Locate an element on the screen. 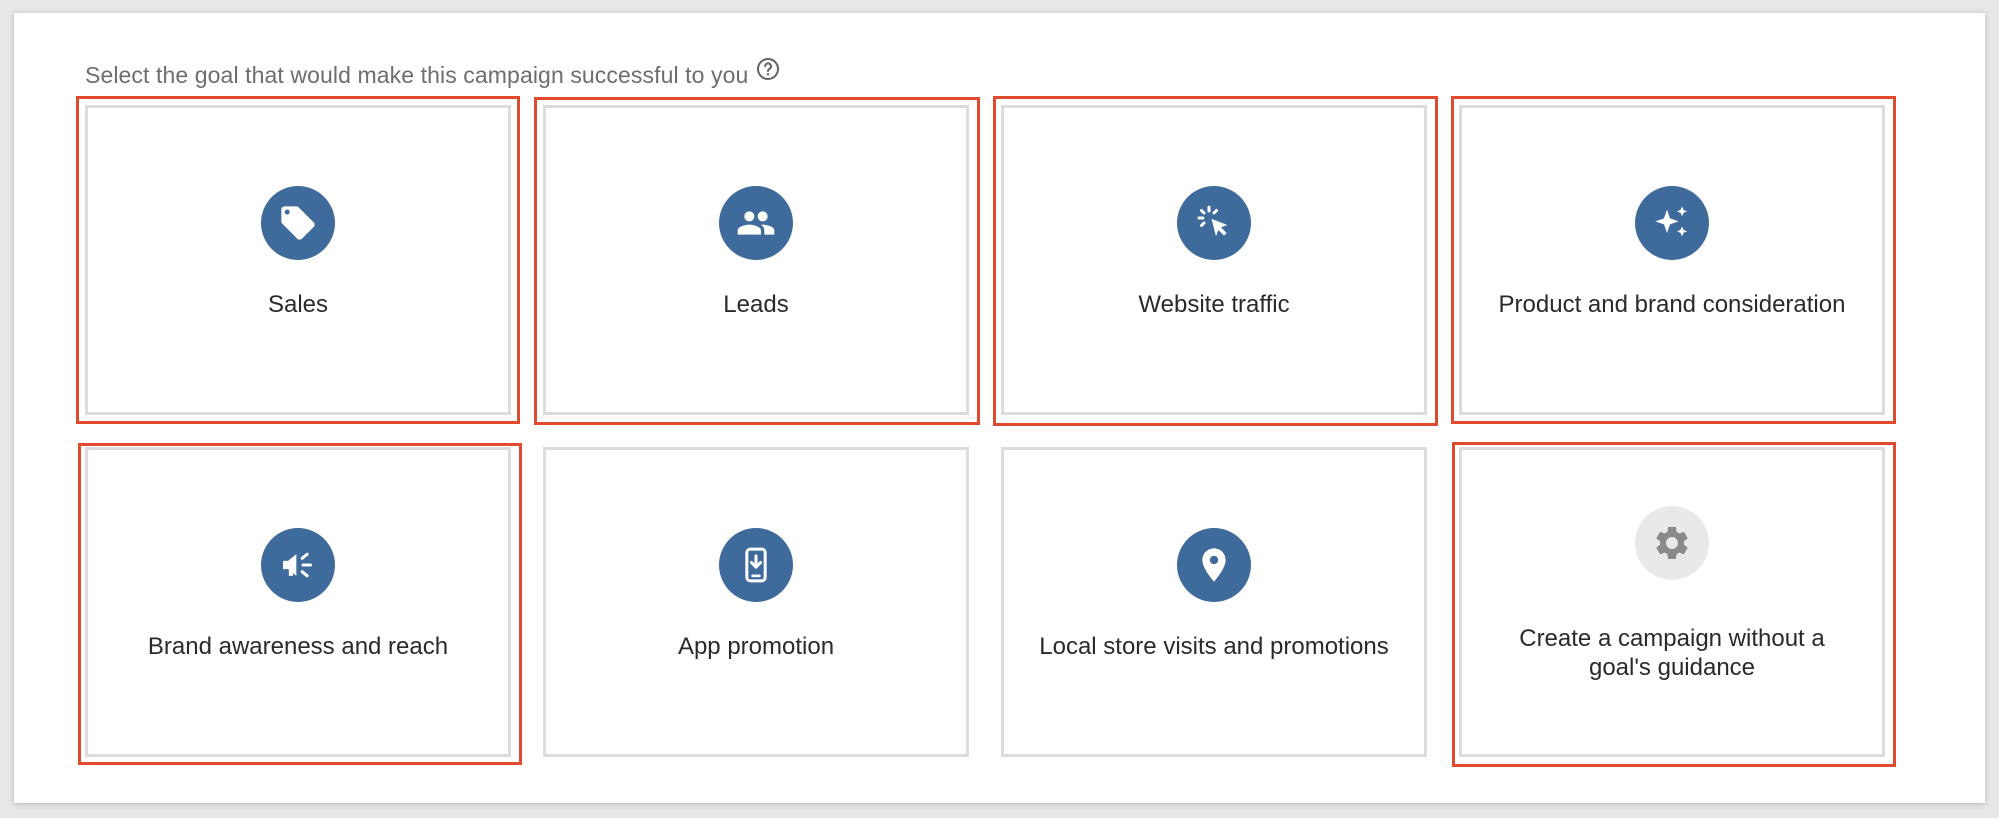  goal-label-product-brand-consideration: Product and brand consideration is located at coordinates (1672, 304).